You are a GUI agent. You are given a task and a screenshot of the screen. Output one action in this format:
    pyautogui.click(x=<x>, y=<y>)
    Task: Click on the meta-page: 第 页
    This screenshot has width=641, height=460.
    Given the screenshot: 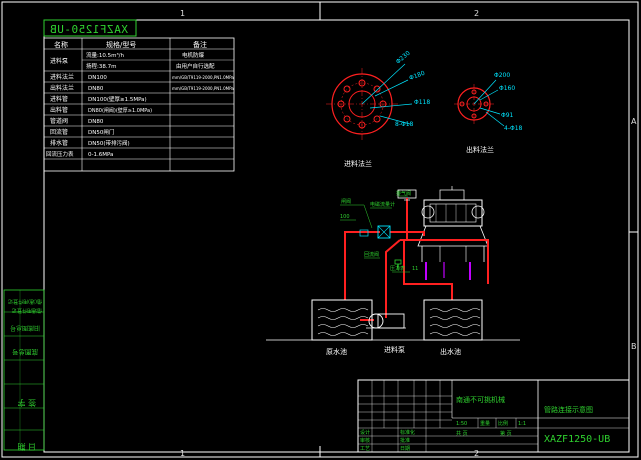 What is the action you would take?
    pyautogui.click(x=506, y=433)
    